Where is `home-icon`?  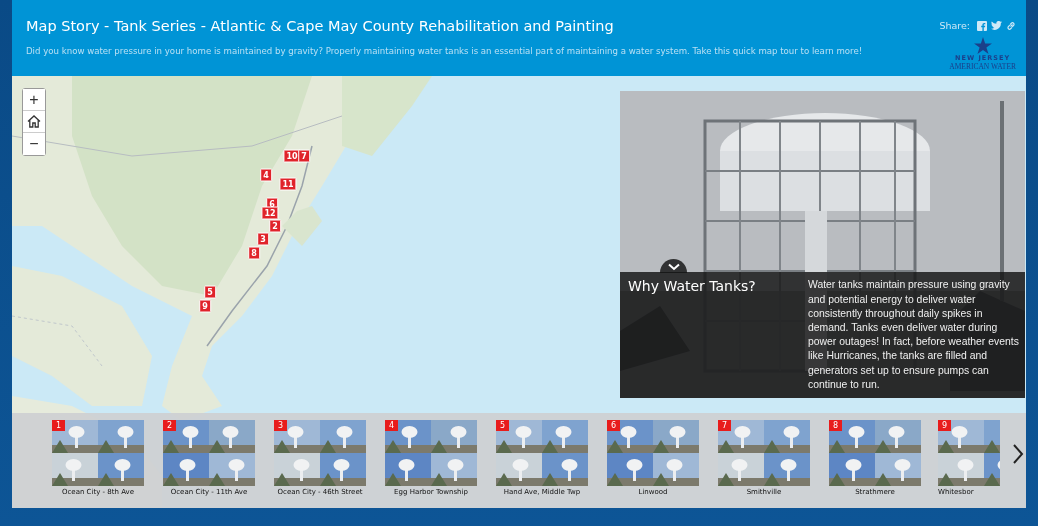
home-icon is located at coordinates (34, 121).